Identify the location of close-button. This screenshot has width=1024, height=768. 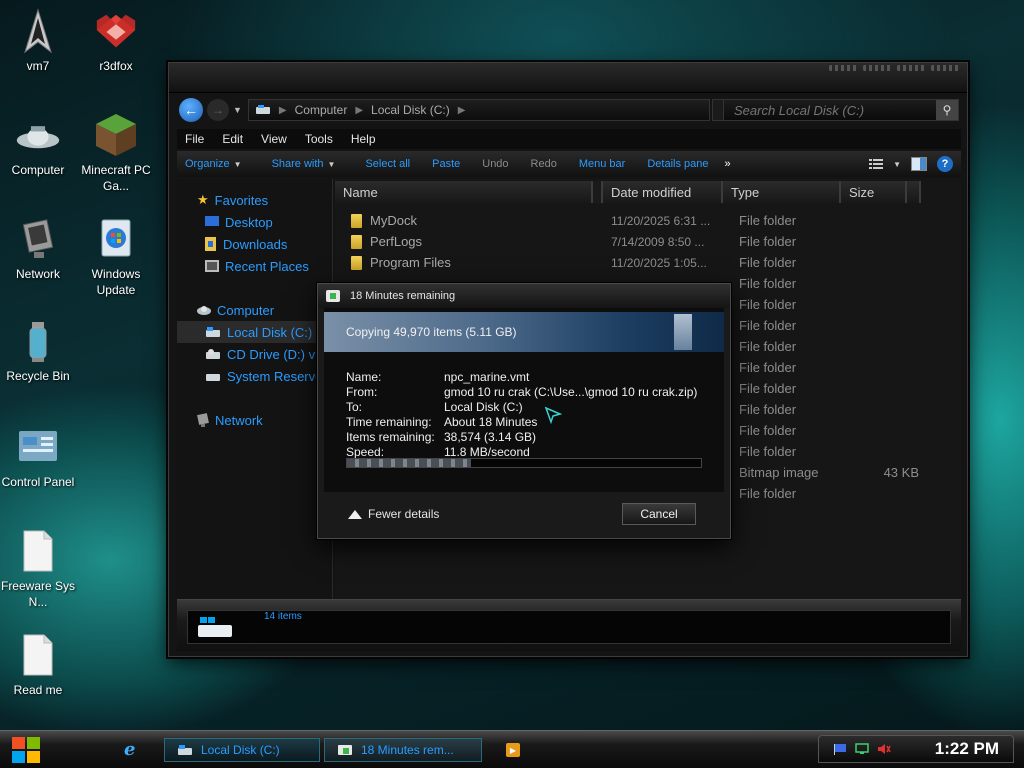
(945, 68).